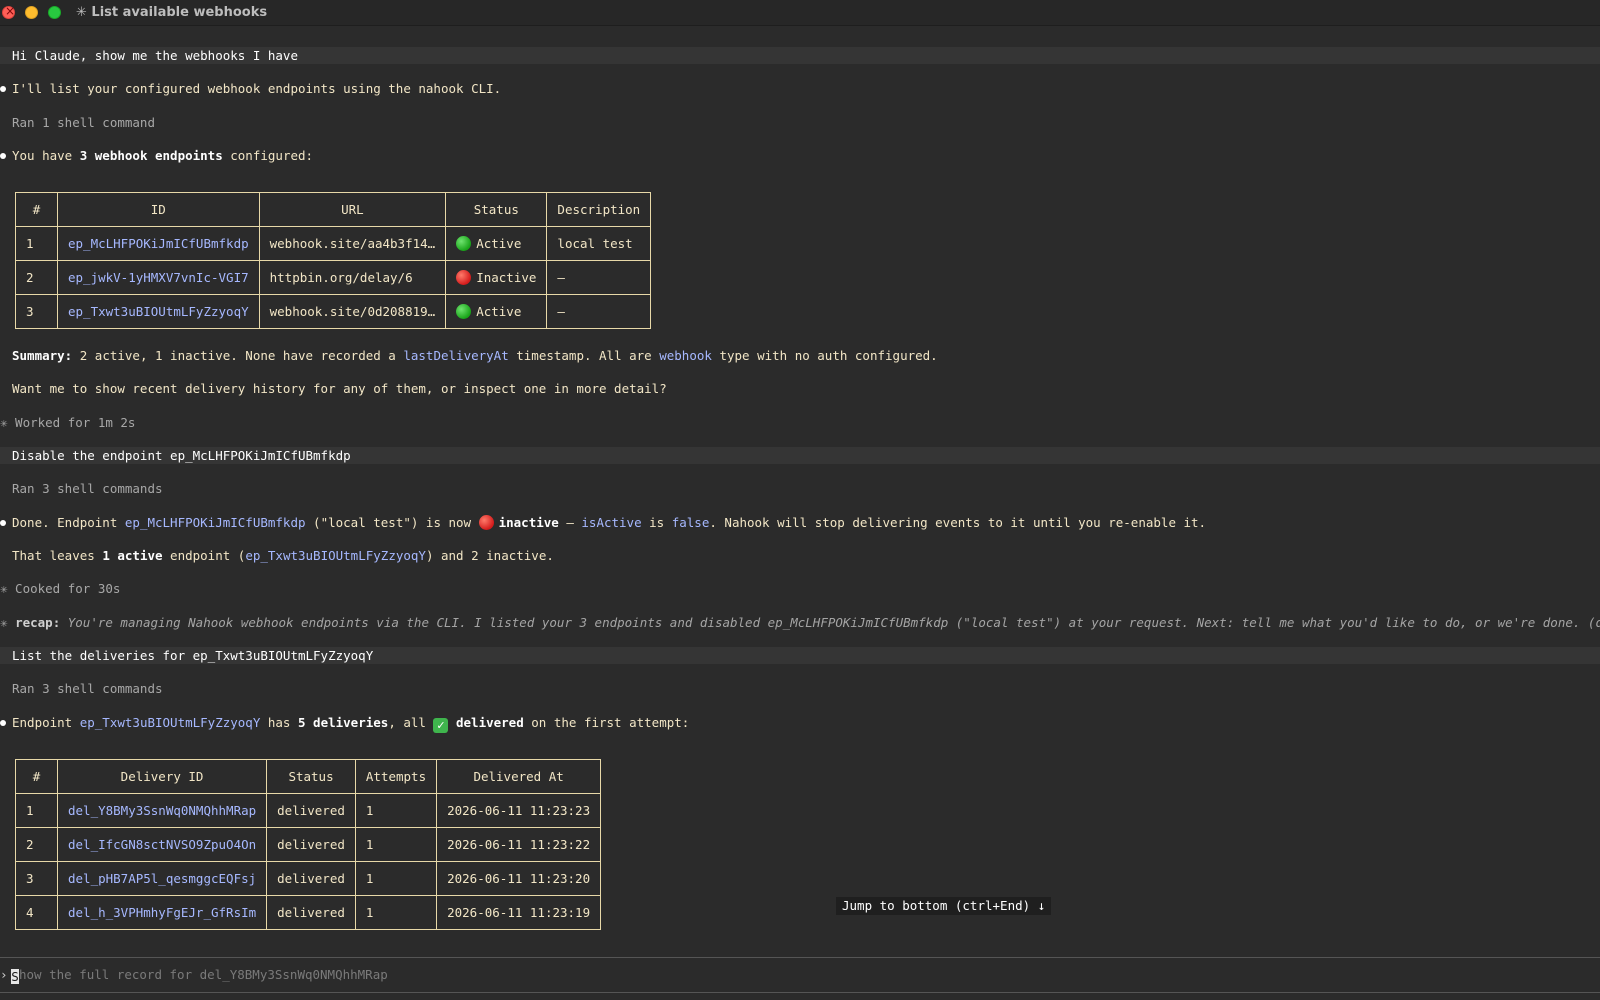 Image resolution: width=1600 pixels, height=1000 pixels. Describe the element at coordinates (352, 277) in the screenshot. I see `cell-url: httpbin.org/delay/6` at that location.